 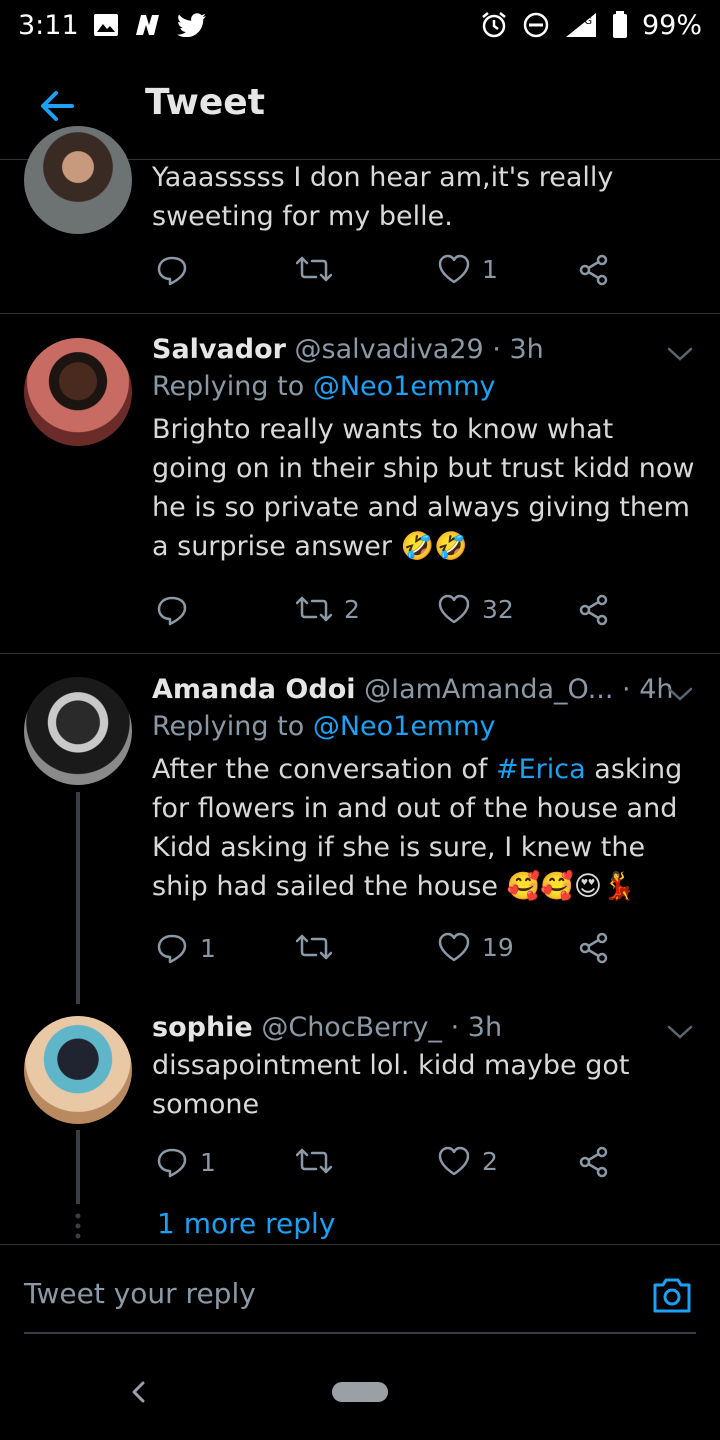 I want to click on battery-icon, so click(x=620, y=25).